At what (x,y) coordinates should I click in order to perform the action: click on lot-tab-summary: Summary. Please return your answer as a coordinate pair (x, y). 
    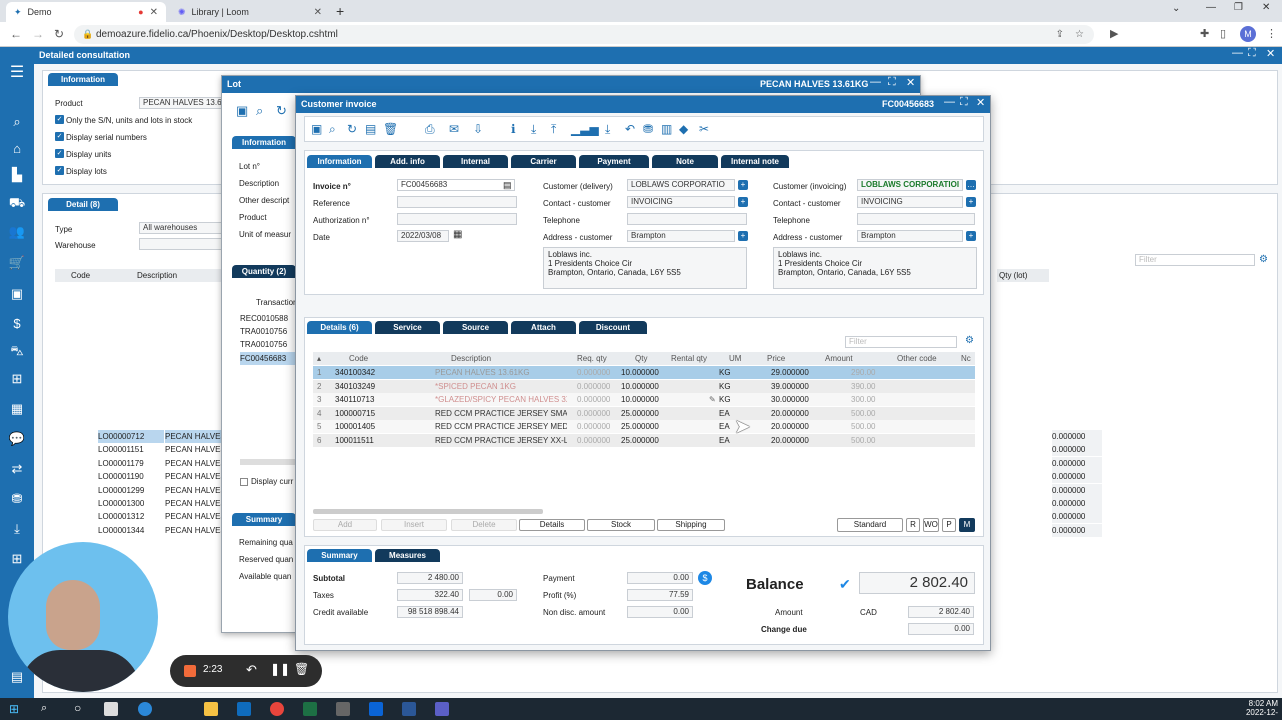
    Looking at the image, I should click on (264, 519).